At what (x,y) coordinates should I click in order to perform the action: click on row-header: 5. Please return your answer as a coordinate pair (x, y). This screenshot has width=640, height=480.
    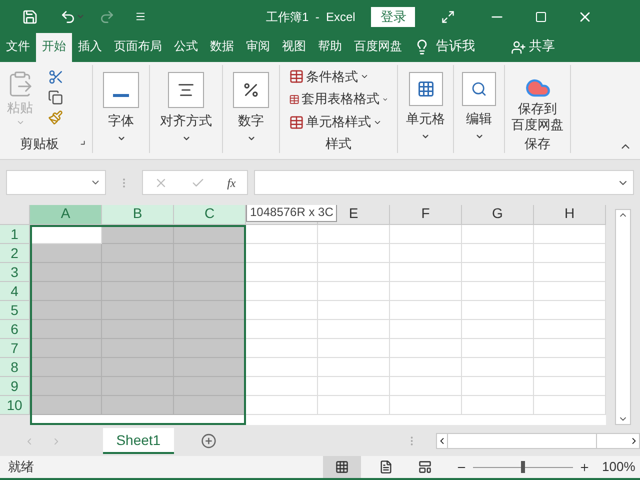
    Looking at the image, I should click on (15, 310).